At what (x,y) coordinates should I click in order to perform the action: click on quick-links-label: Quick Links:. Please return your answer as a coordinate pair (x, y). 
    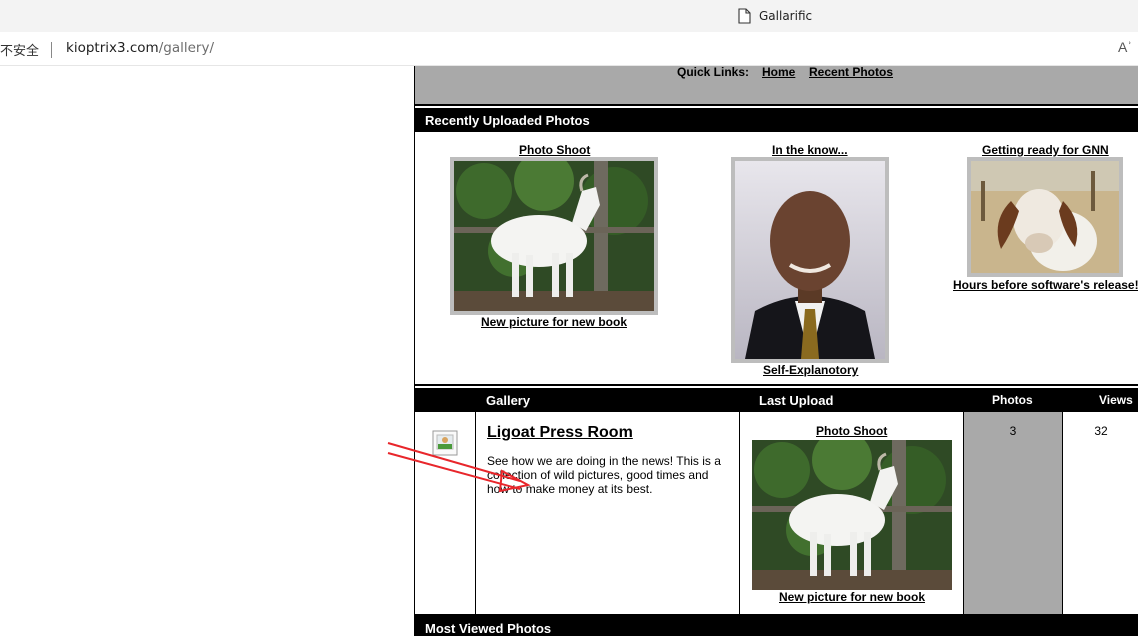
    Looking at the image, I should click on (713, 72).